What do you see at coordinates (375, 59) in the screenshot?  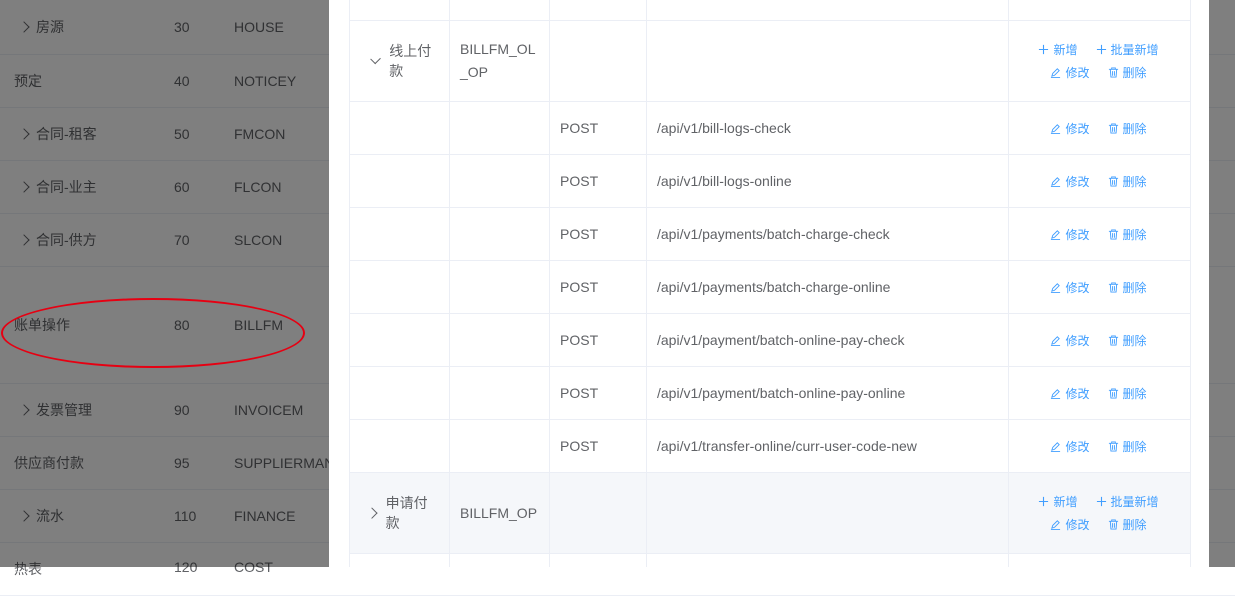 I see `chevron-down-icon` at bounding box center [375, 59].